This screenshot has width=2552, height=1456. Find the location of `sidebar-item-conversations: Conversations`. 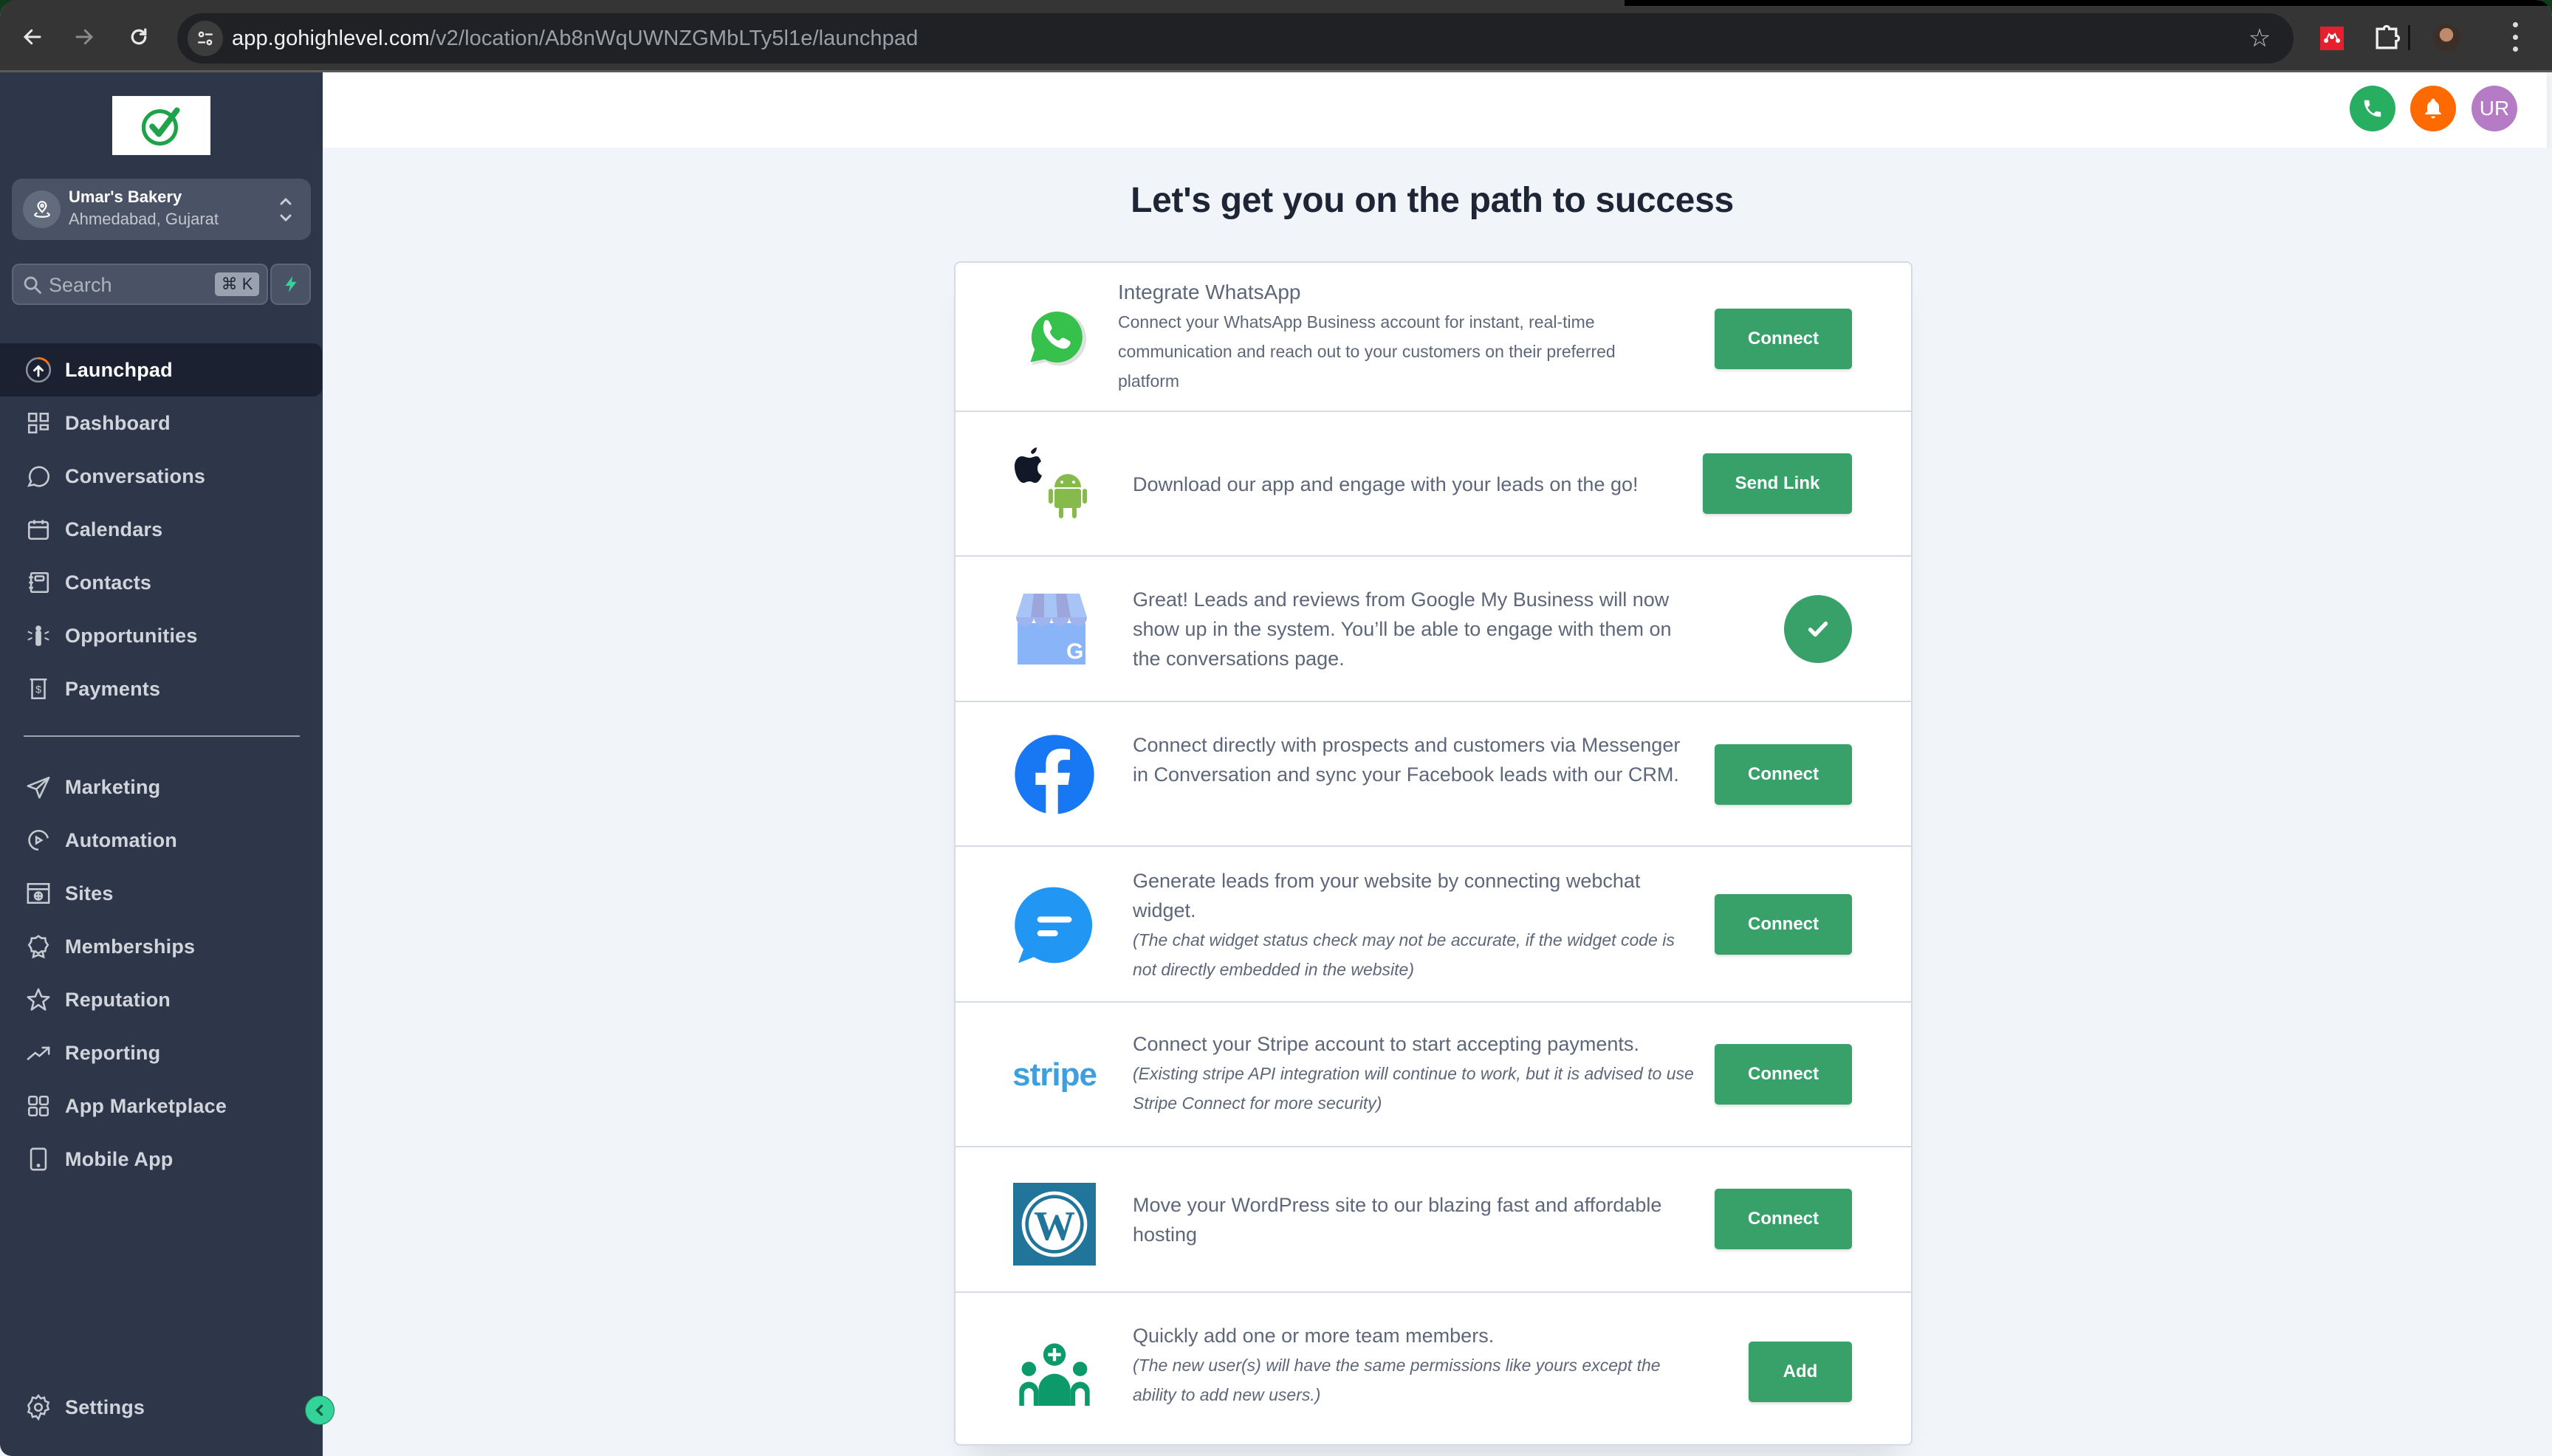

sidebar-item-conversations: Conversations is located at coordinates (161, 477).